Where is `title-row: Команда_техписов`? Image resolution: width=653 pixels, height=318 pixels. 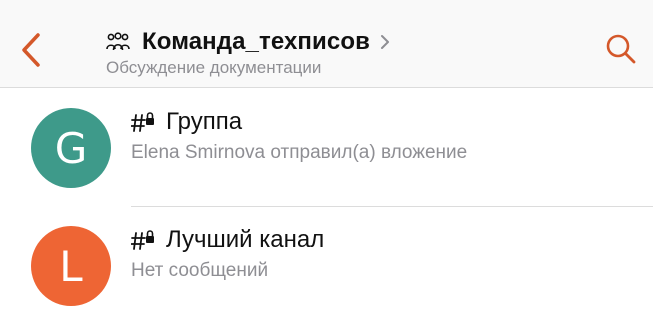 title-row: Команда_техписов is located at coordinates (341, 42).